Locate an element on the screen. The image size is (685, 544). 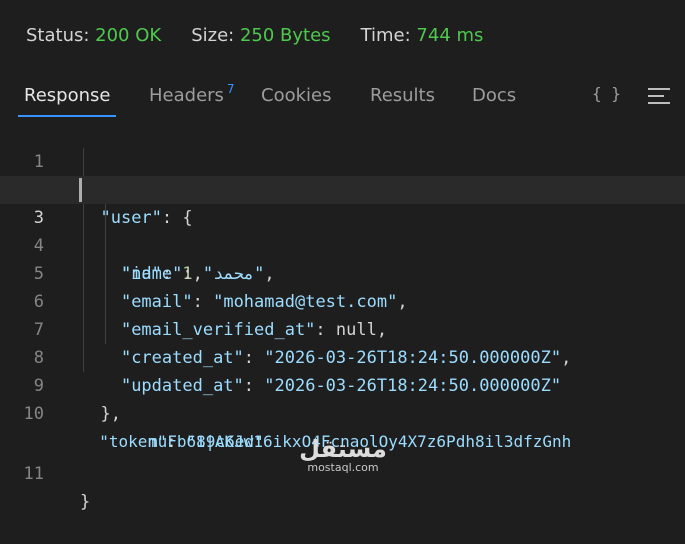
tab-headers-label: Headers is located at coordinates (186, 95).